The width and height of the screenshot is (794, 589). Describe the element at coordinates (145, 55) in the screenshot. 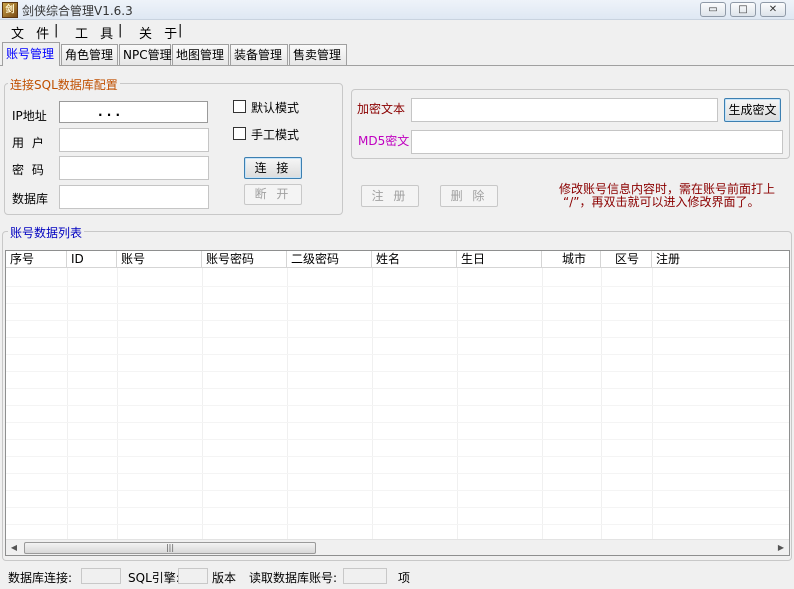

I see `tab-npc-management: NPC管理` at that location.